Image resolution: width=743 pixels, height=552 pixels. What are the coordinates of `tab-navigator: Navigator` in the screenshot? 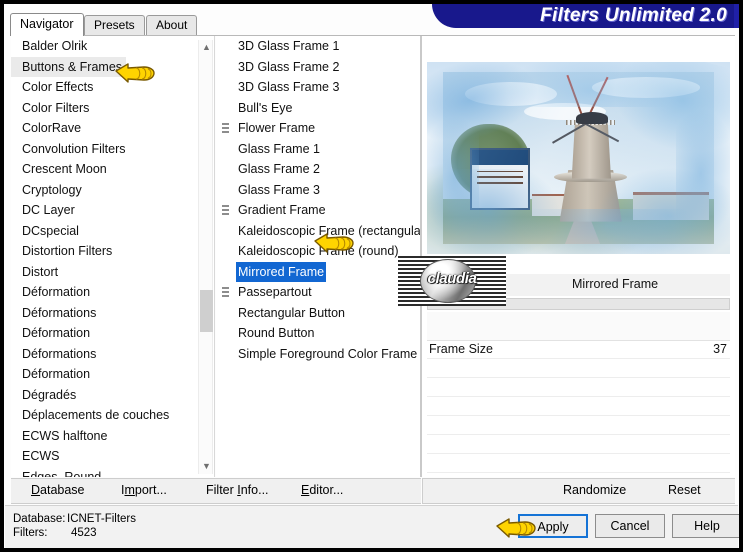 It's located at (47, 24).